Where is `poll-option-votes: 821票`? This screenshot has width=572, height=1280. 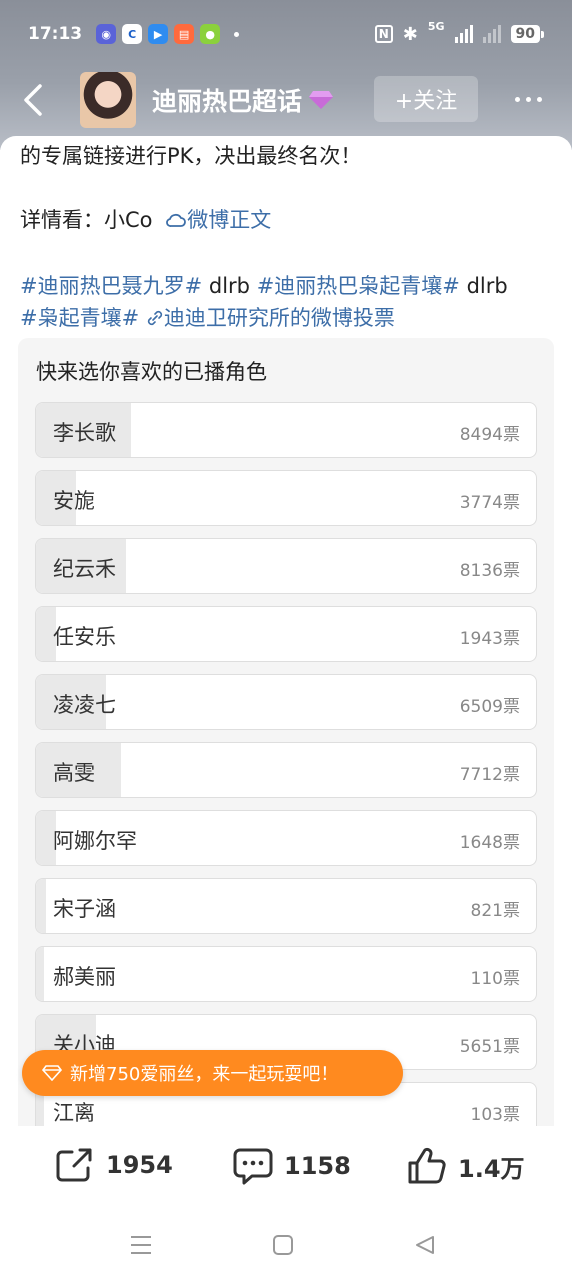
poll-option-votes: 821票 is located at coordinates (495, 911).